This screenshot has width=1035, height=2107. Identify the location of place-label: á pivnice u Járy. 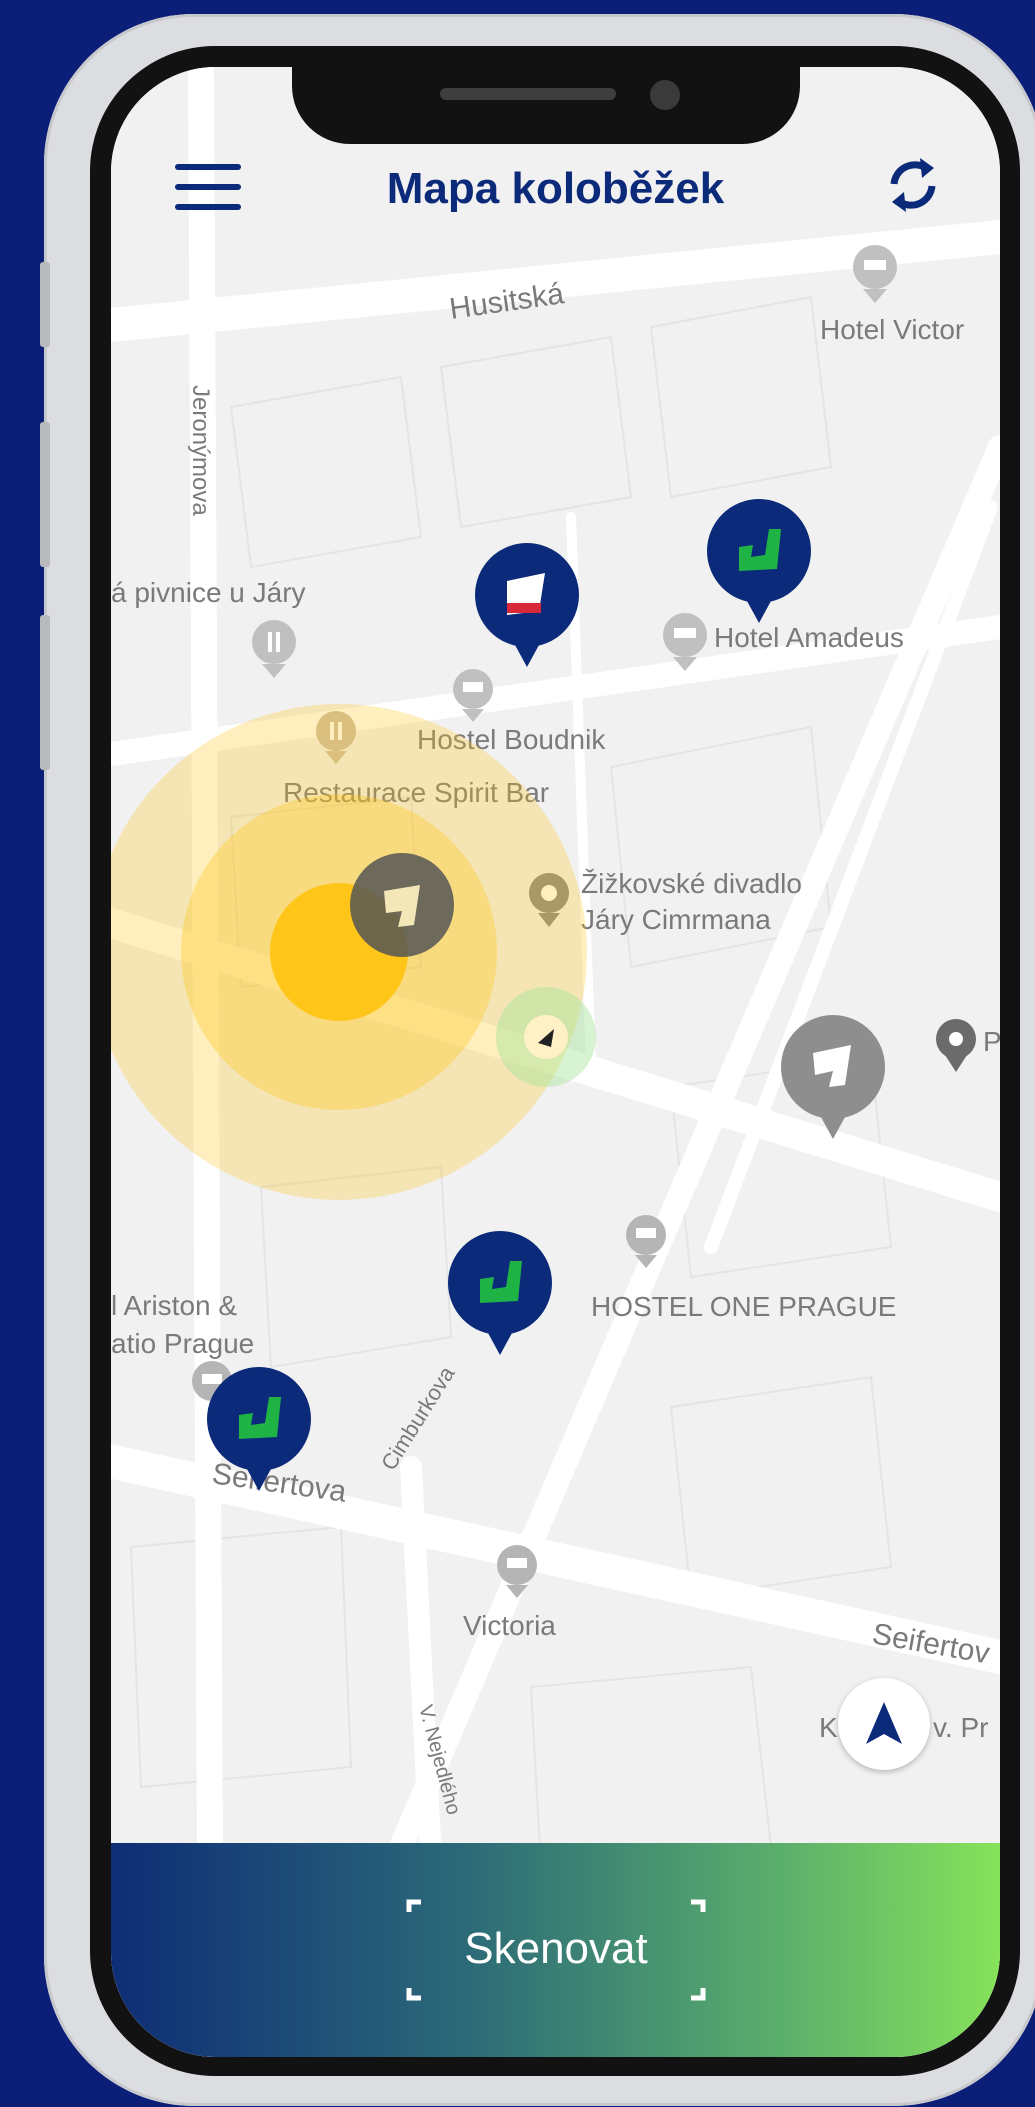
(208, 592).